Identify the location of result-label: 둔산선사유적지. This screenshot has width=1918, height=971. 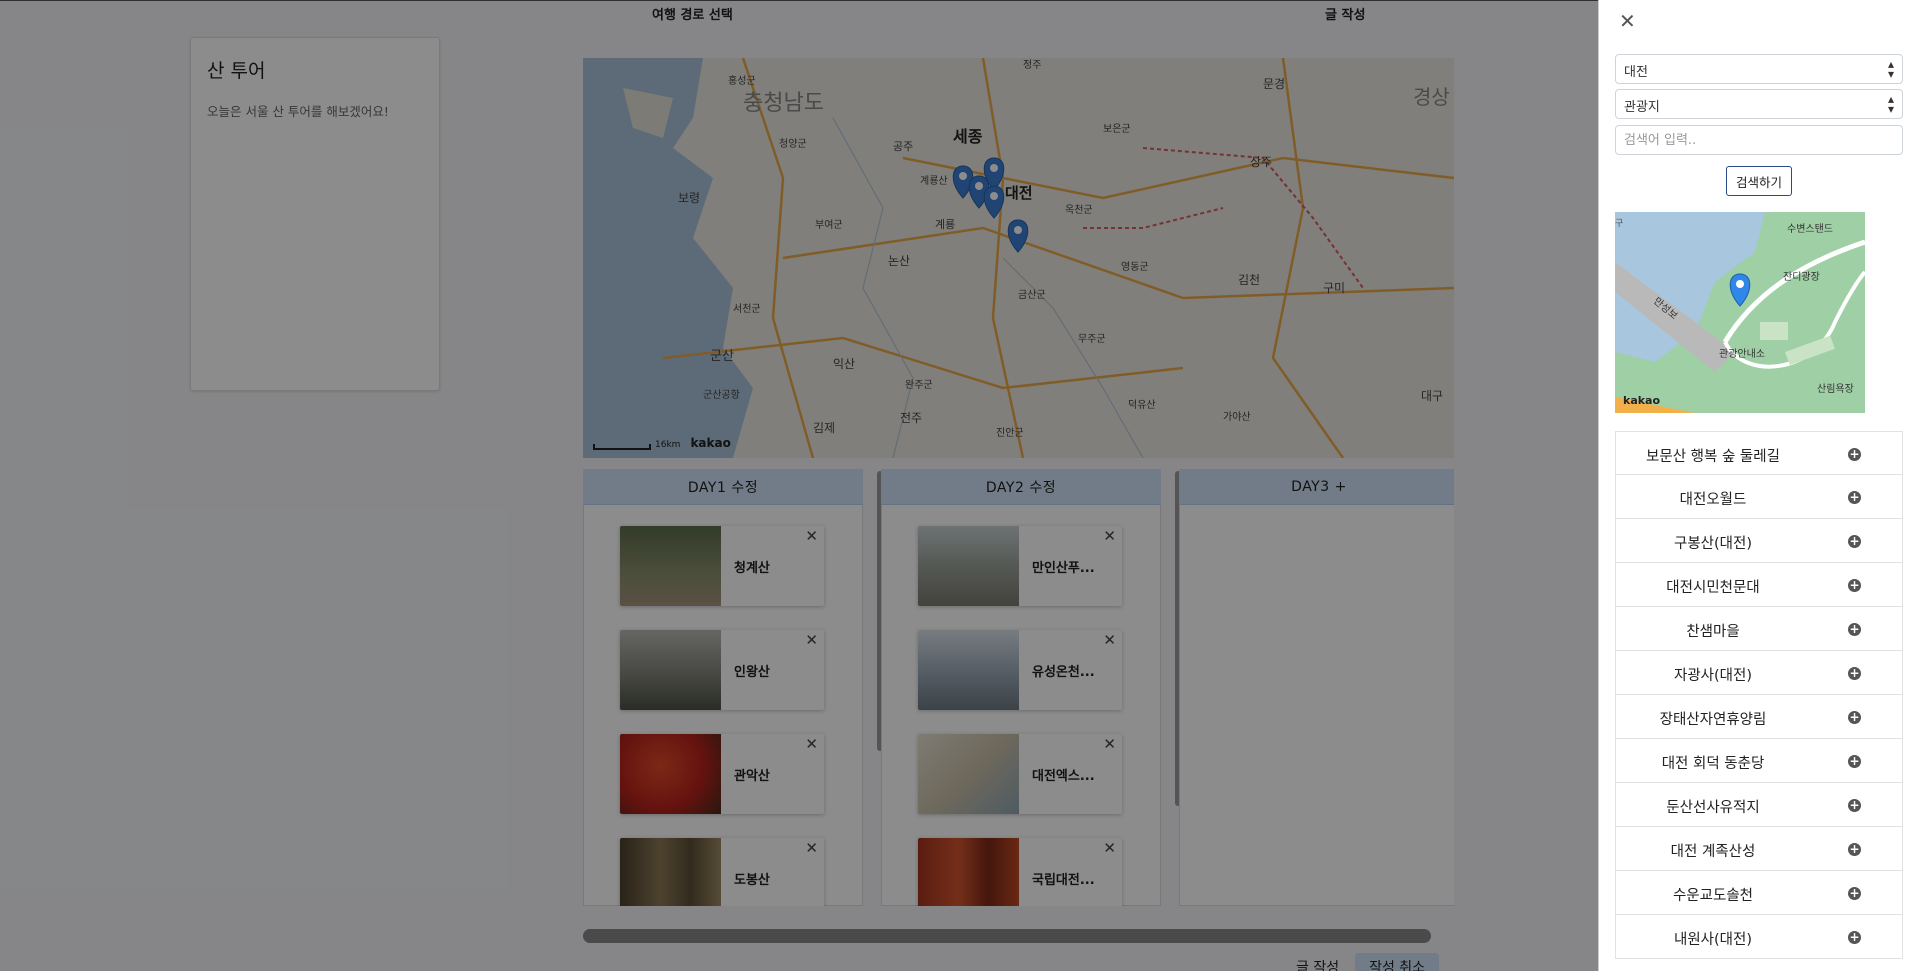
(1713, 808).